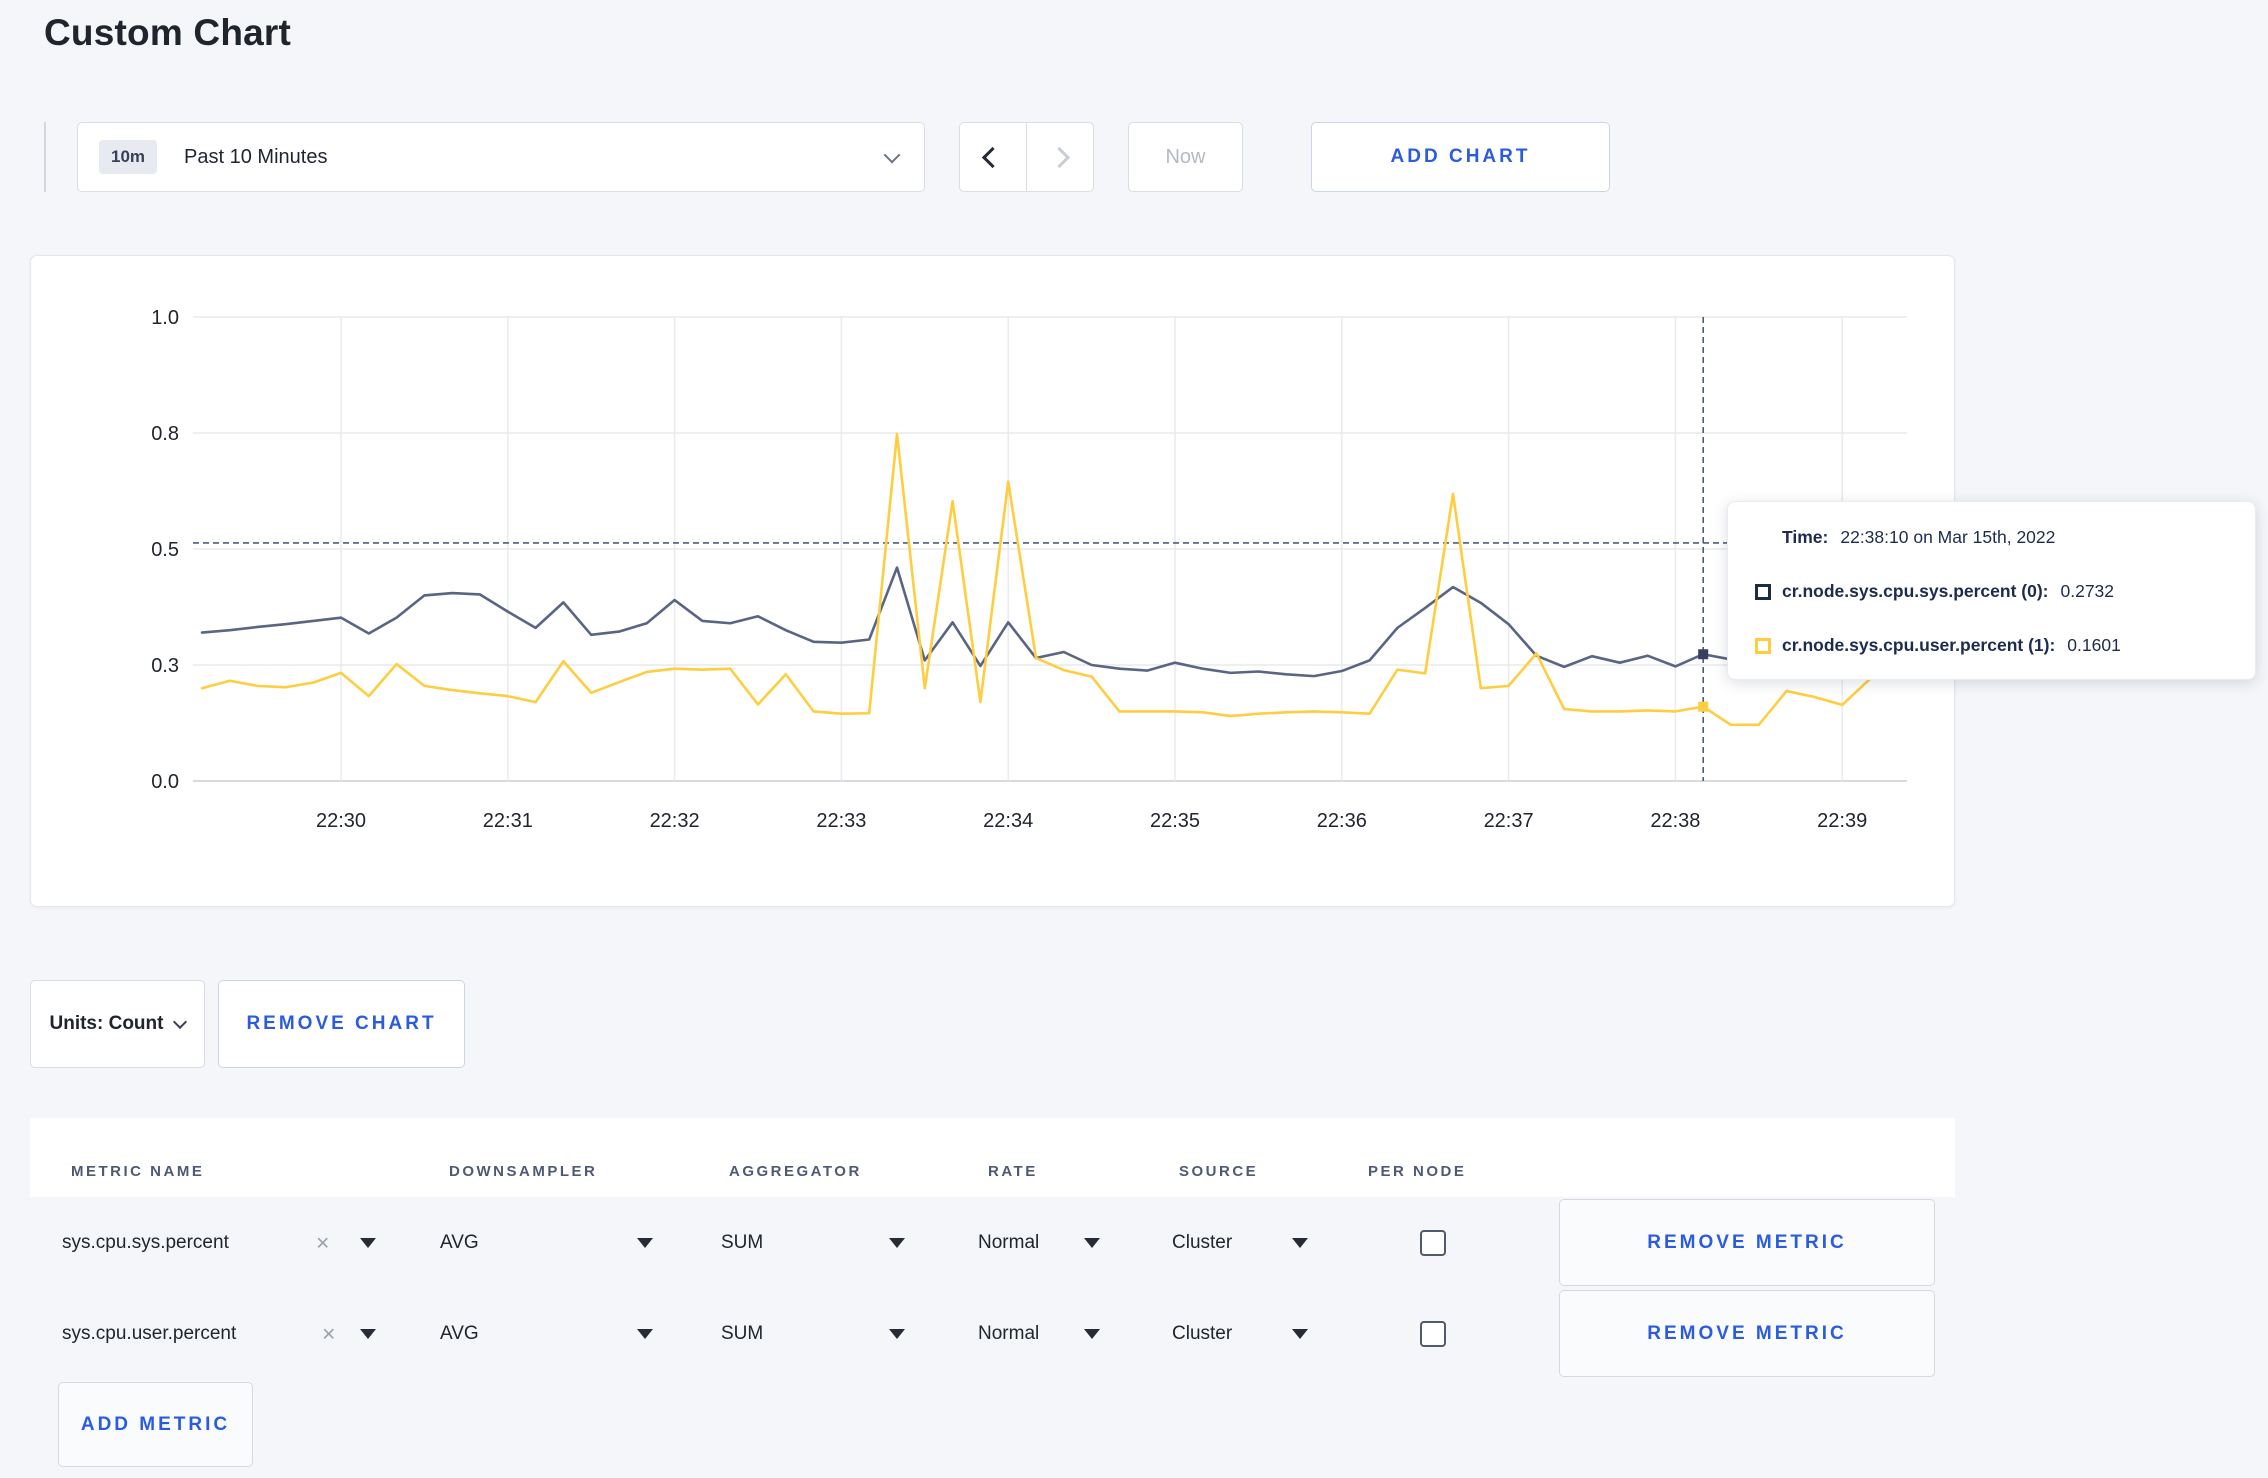 The width and height of the screenshot is (2268, 1478). What do you see at coordinates (1460, 157) in the screenshot?
I see `add-chart-button: ADD CHART` at bounding box center [1460, 157].